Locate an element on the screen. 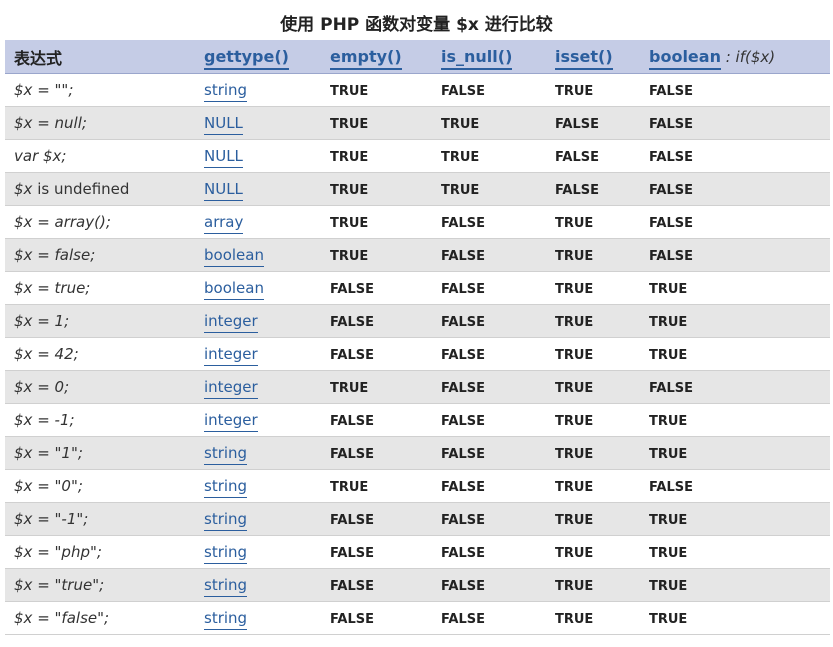 Image resolution: width=833 pixels, height=647 pixels. expression-cell-cell: var $x; is located at coordinates (100, 156).